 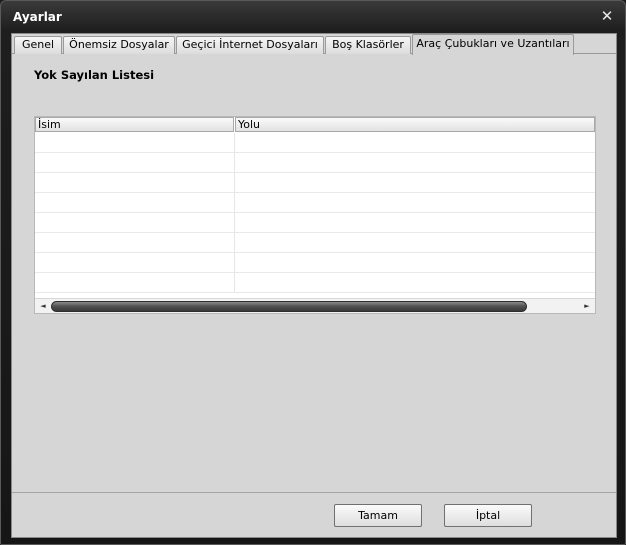 I want to click on ok-button: Tamam, so click(x=378, y=515).